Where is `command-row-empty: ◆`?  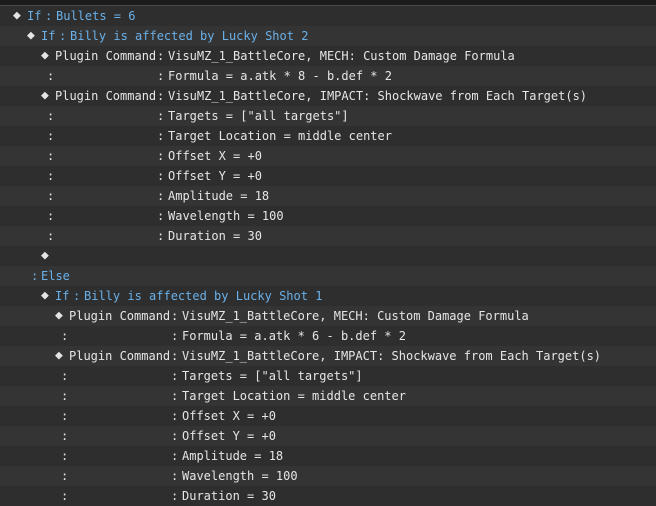
command-row-empty: ◆ is located at coordinates (328, 256).